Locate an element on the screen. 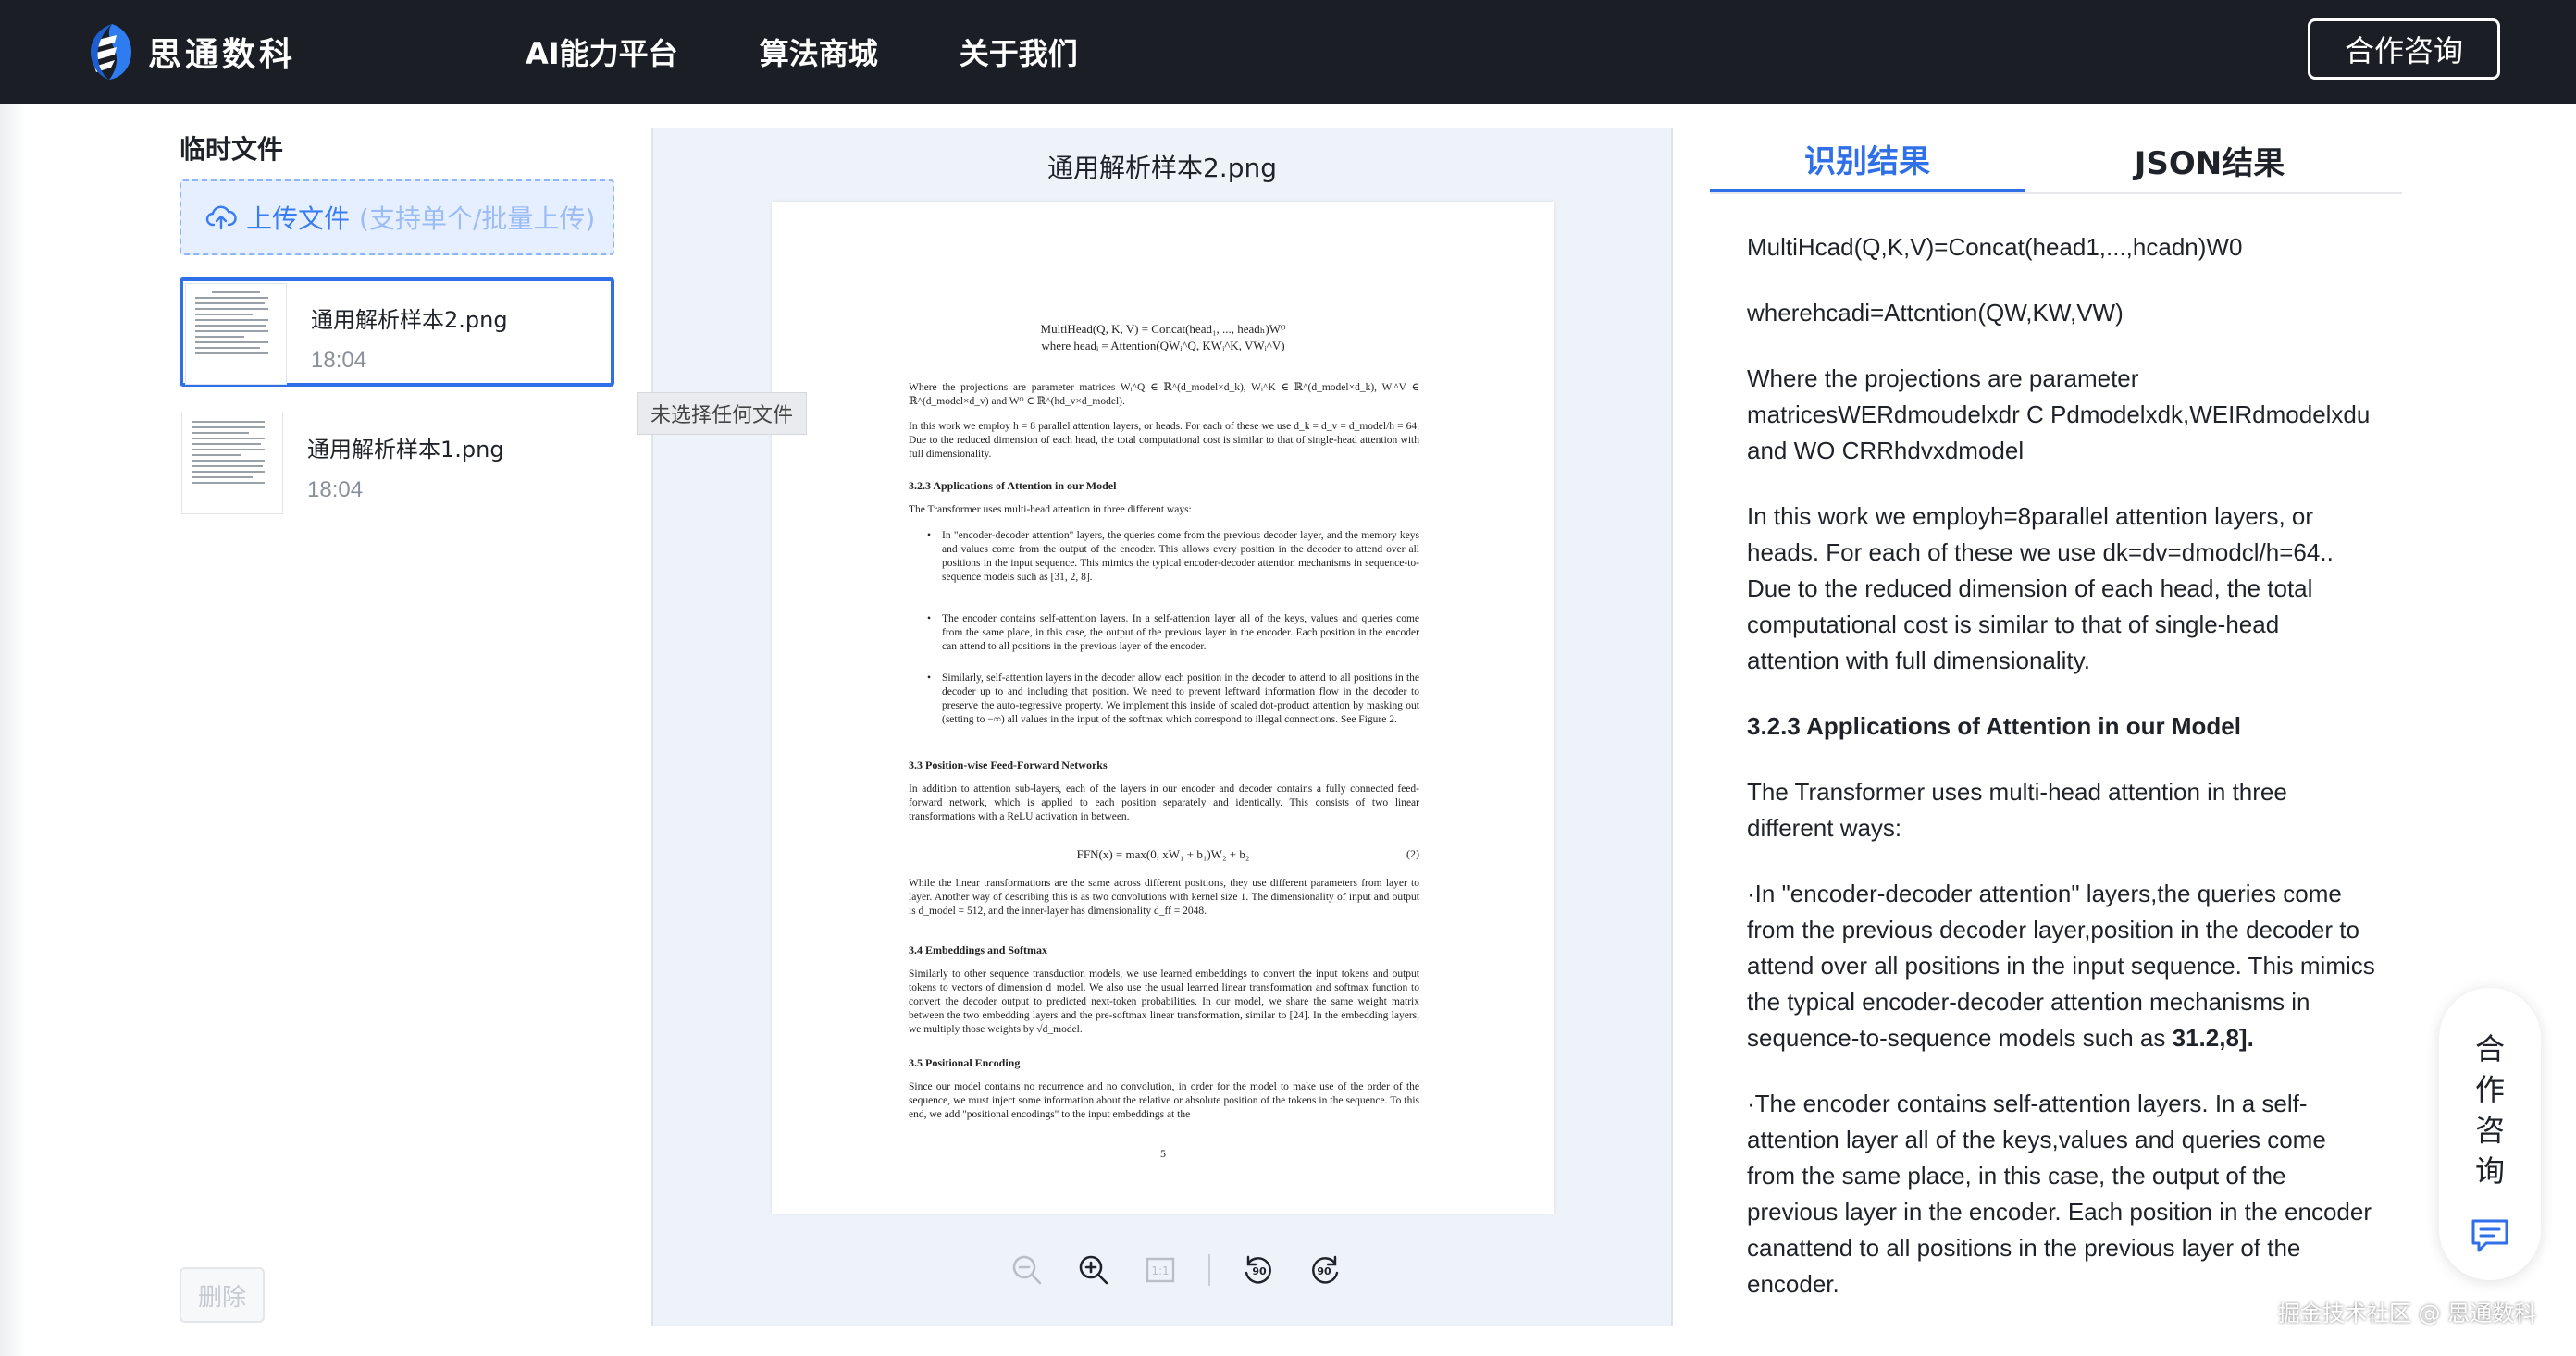 This screenshot has width=2576, height=1356. float-consult-char: 询 is located at coordinates (2489, 1171).